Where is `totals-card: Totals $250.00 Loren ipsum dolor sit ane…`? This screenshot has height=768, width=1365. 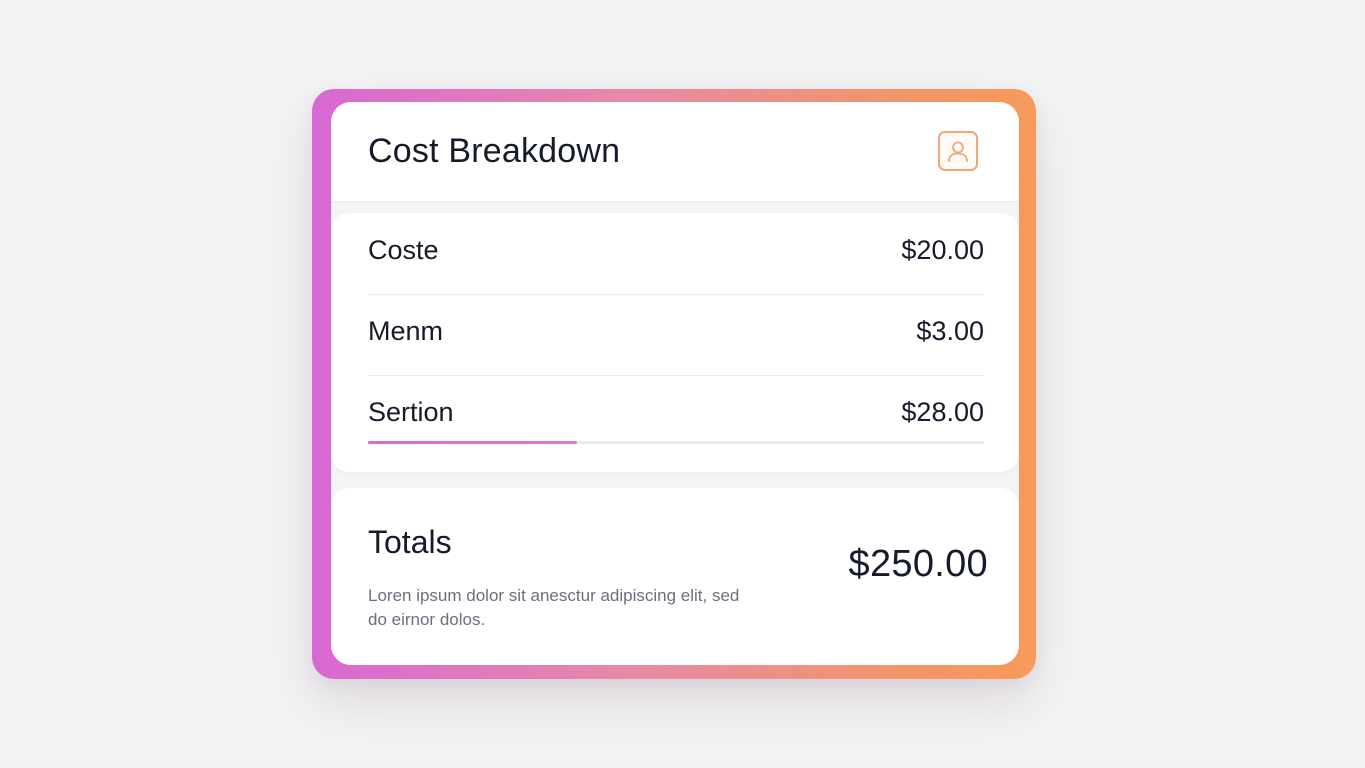
totals-card: Totals $250.00 Loren ipsum dolor sit ane… is located at coordinates (675, 576).